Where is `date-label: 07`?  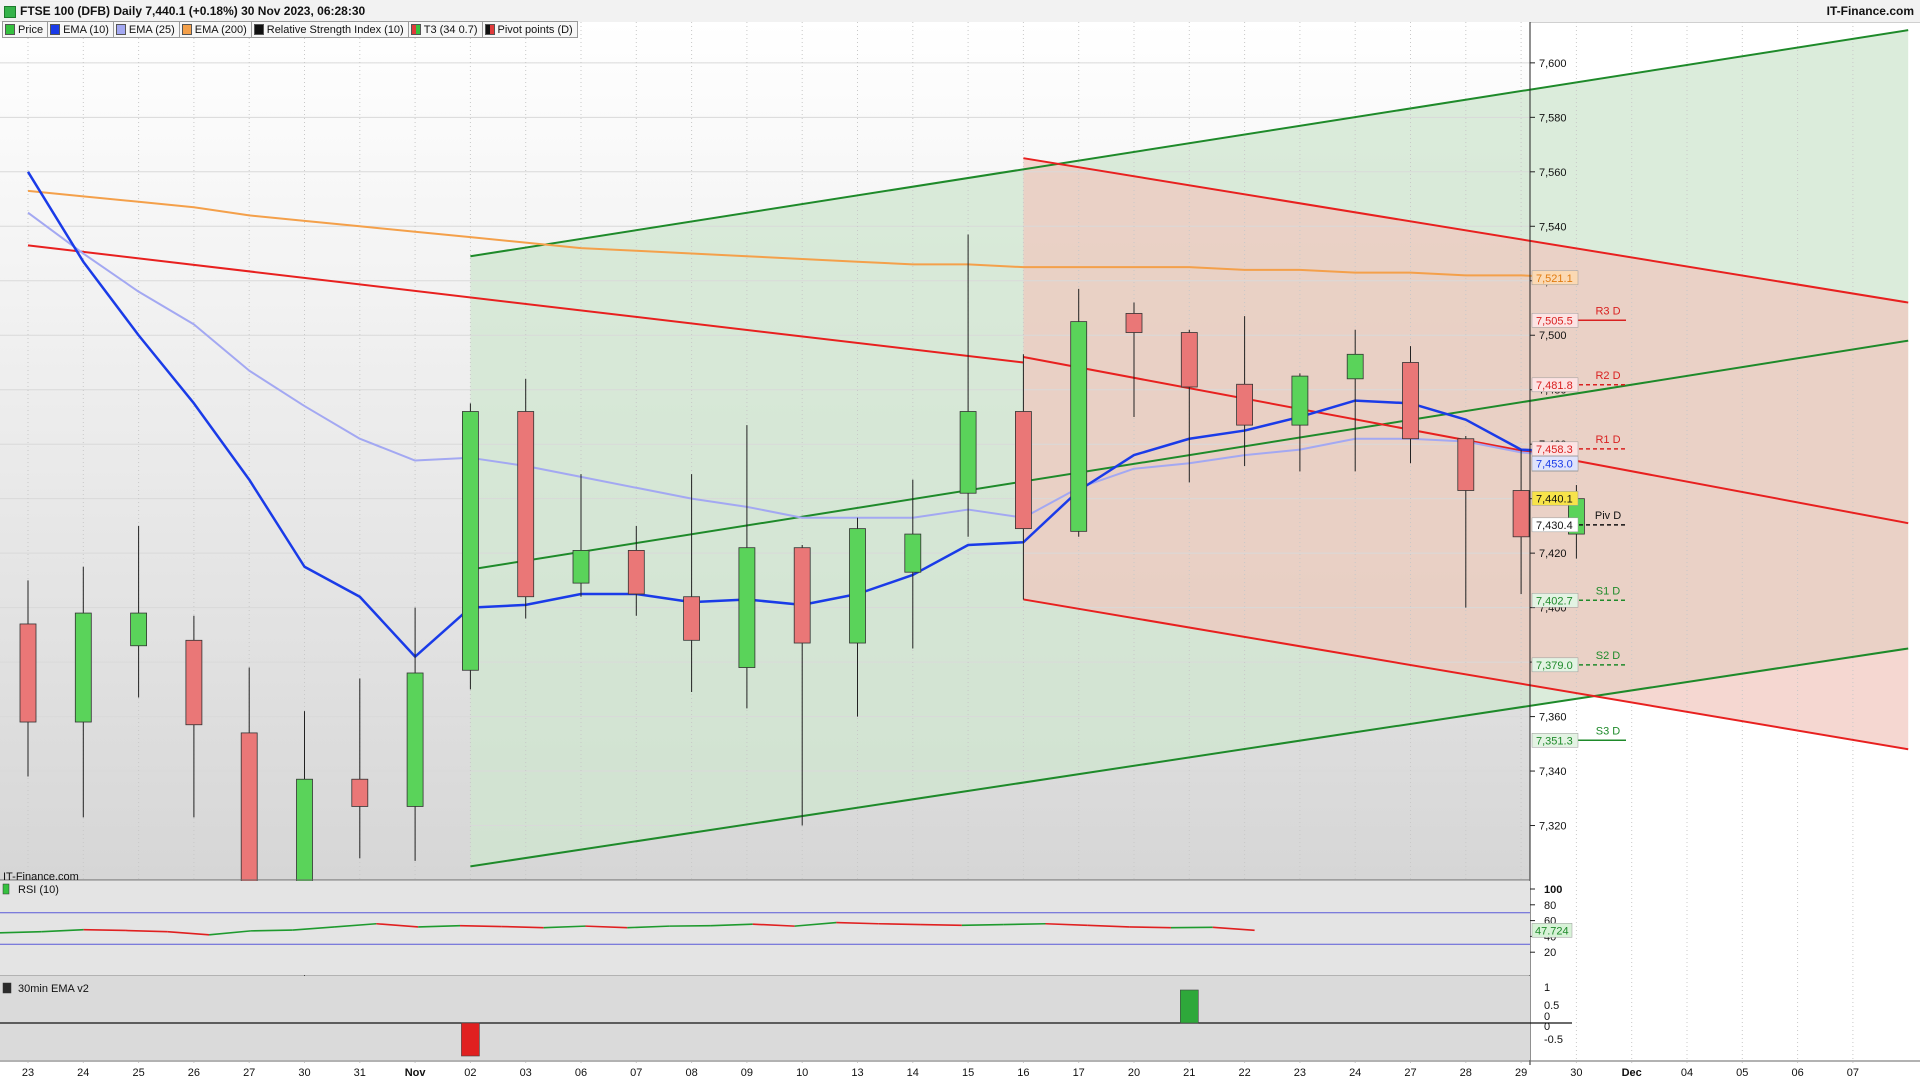
date-label: 07 is located at coordinates (1853, 1073).